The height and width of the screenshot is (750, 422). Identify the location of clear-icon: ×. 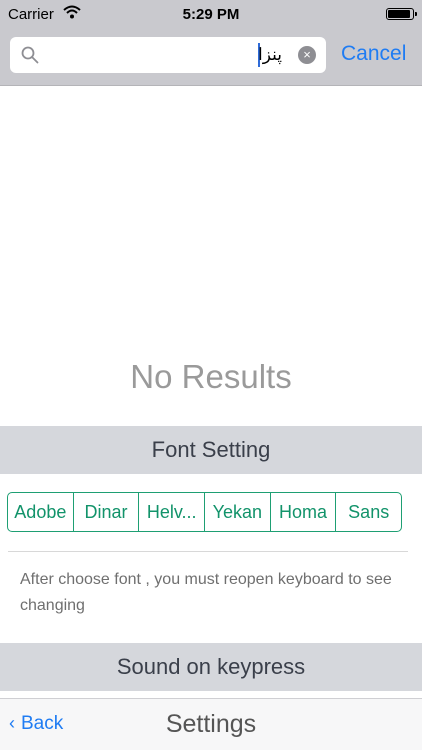
(307, 55).